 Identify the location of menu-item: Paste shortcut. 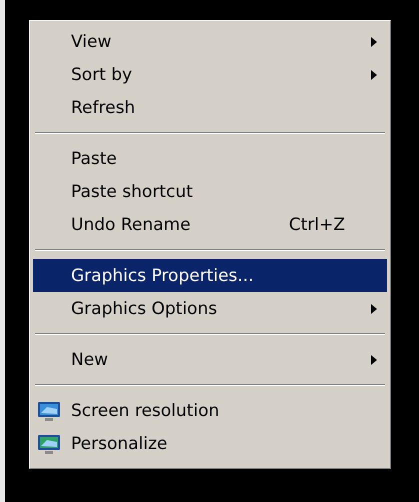
(210, 191).